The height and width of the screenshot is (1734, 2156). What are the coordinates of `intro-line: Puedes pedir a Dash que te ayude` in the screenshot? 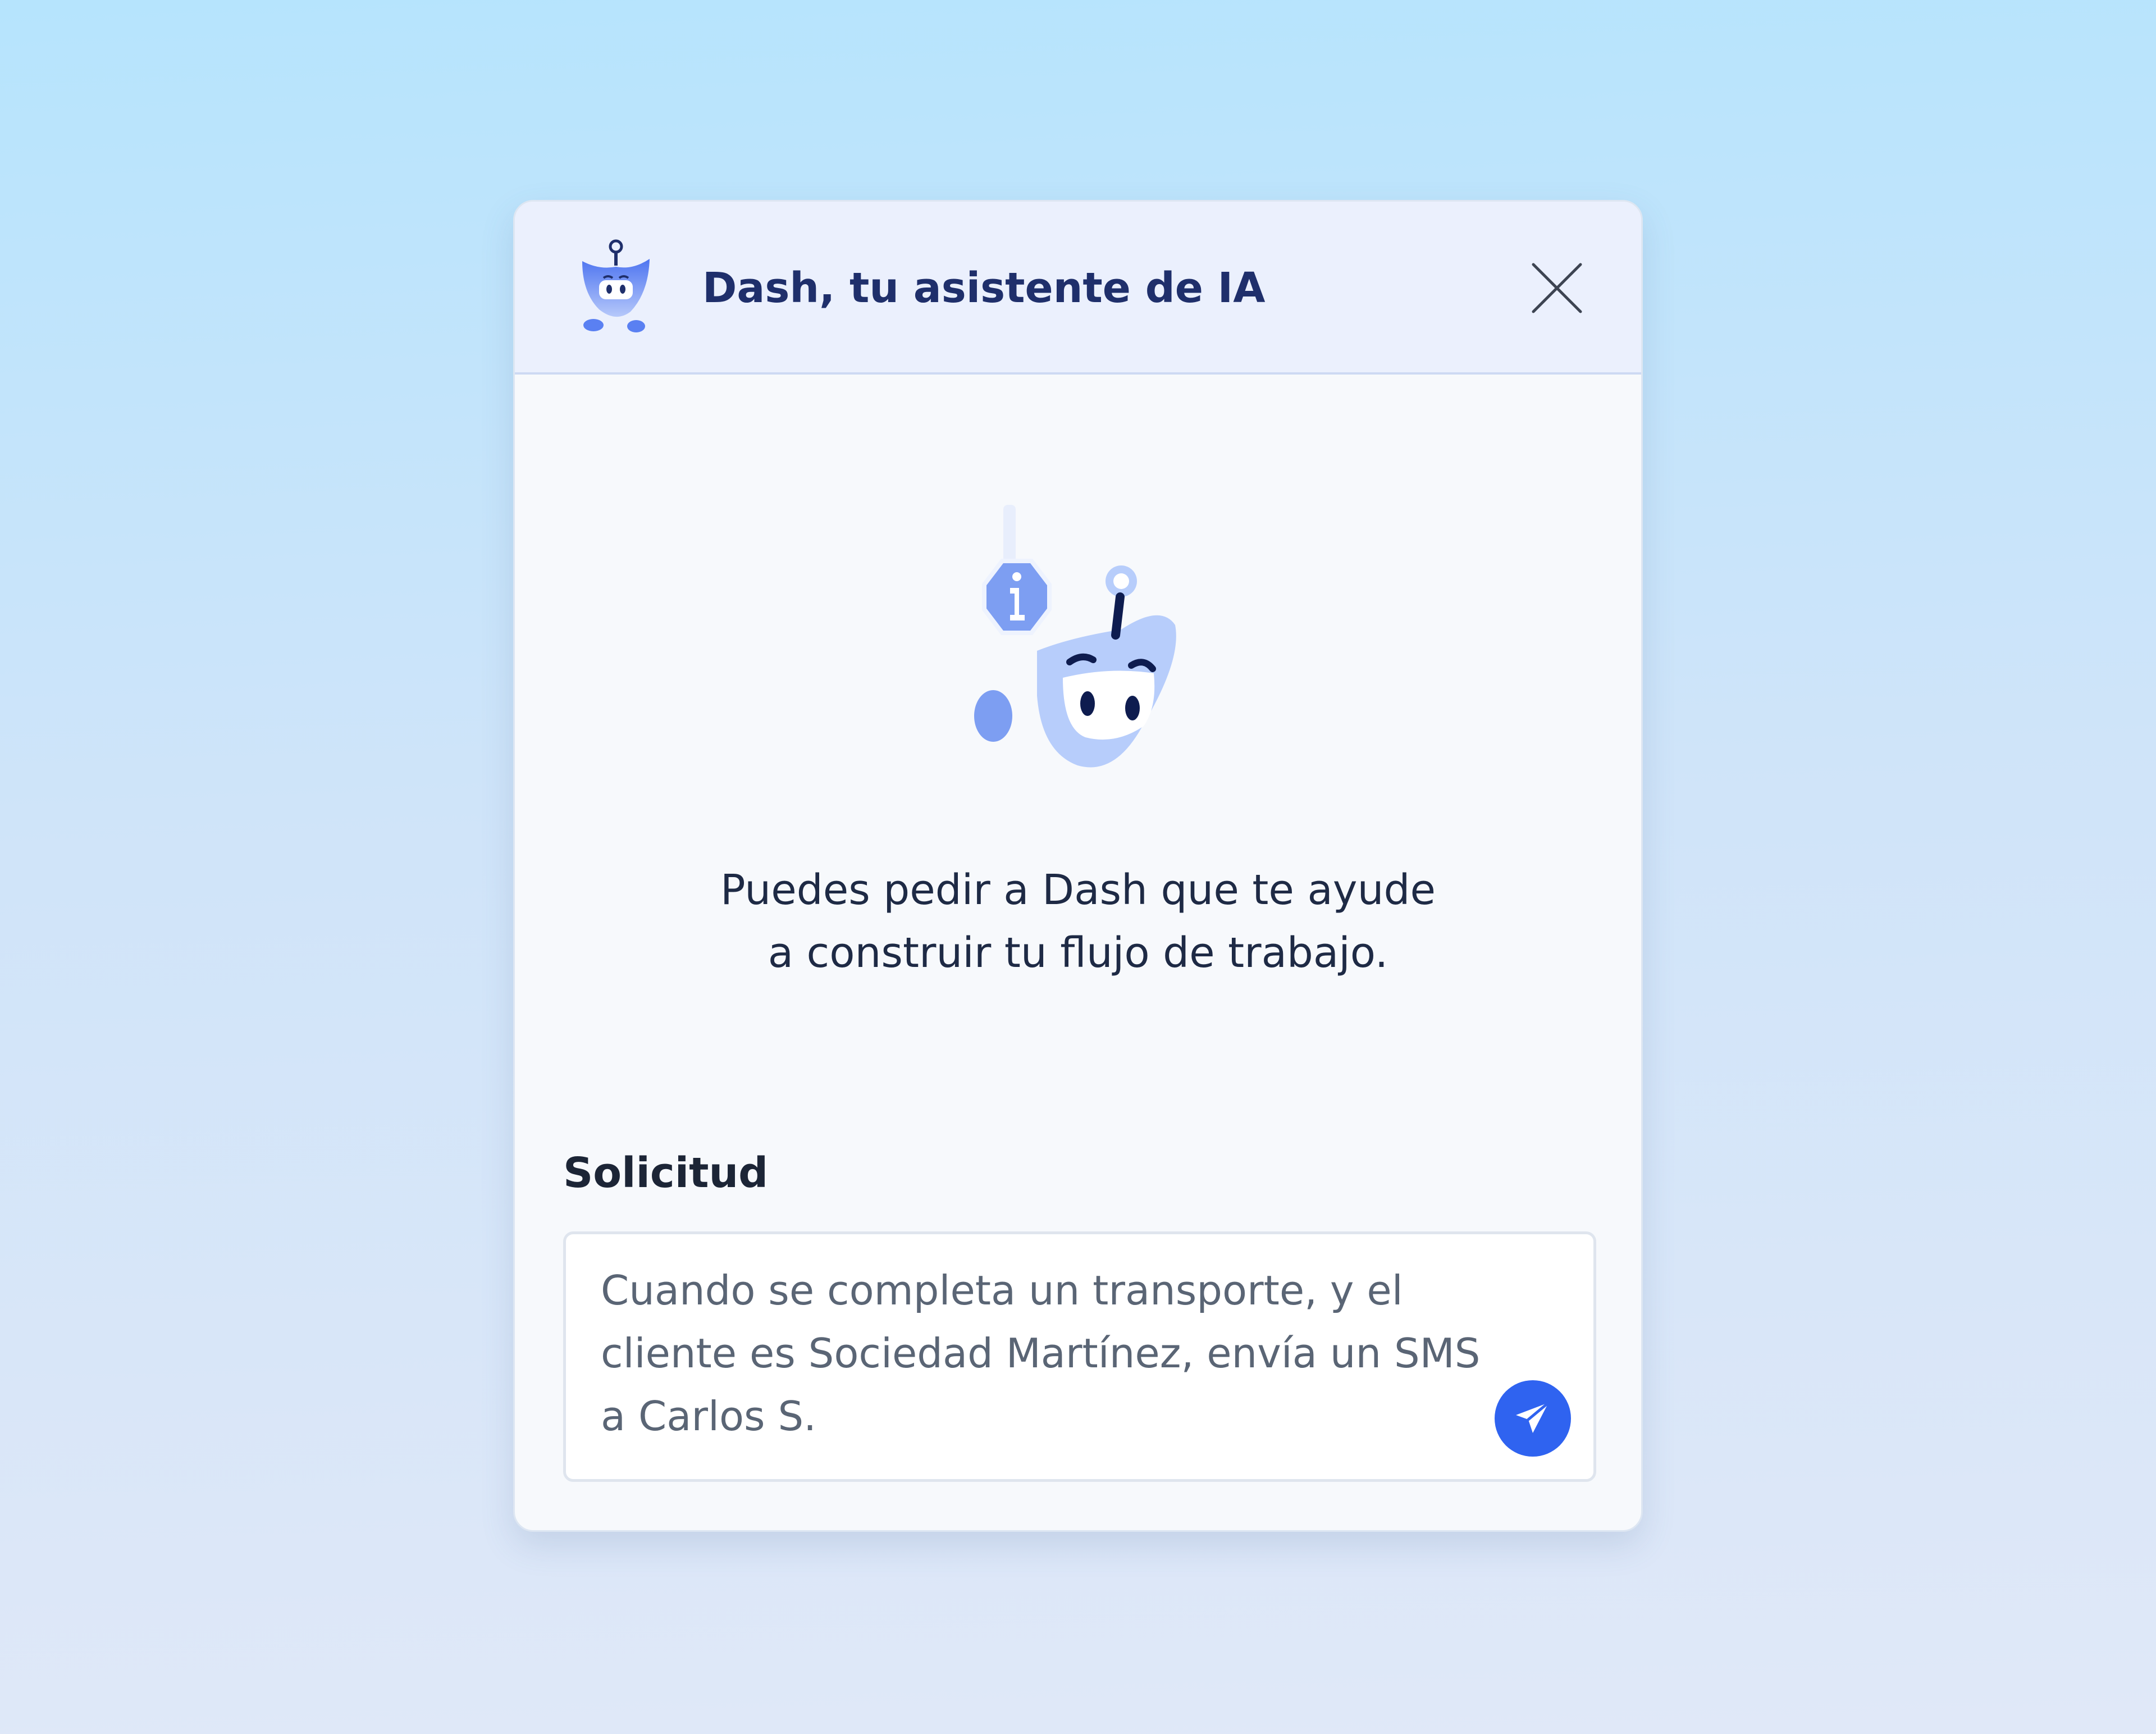 It's located at (1078, 890).